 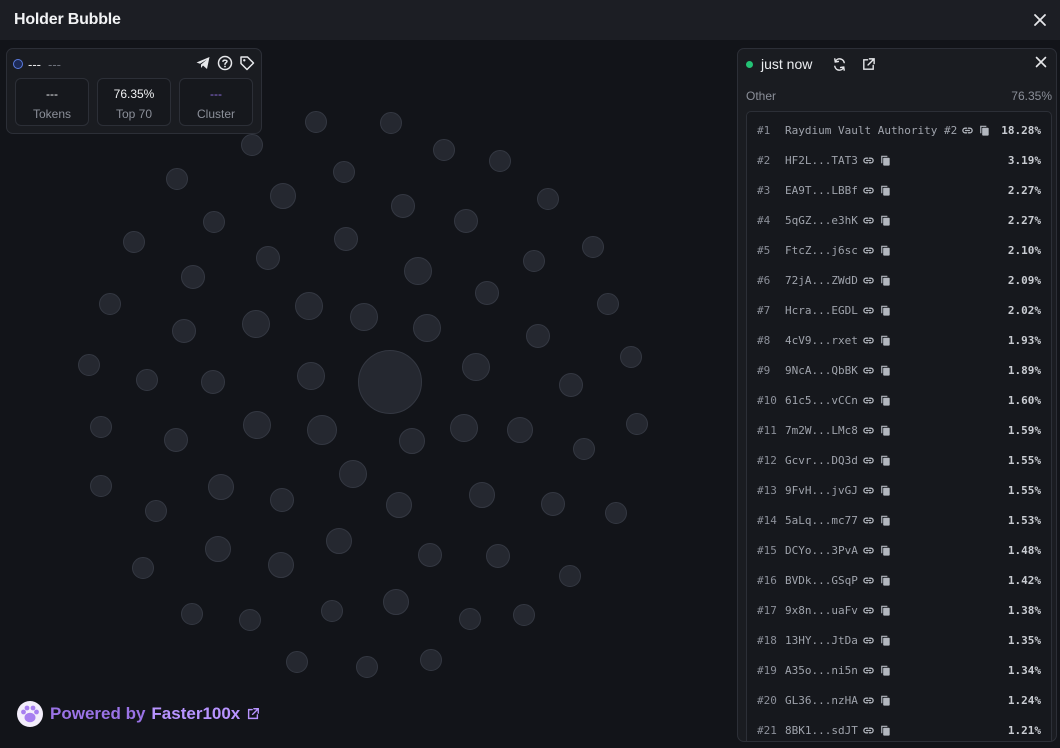 What do you see at coordinates (899, 670) in the screenshot?
I see `holder-row: #19 A35o...ni5n 1.34%` at bounding box center [899, 670].